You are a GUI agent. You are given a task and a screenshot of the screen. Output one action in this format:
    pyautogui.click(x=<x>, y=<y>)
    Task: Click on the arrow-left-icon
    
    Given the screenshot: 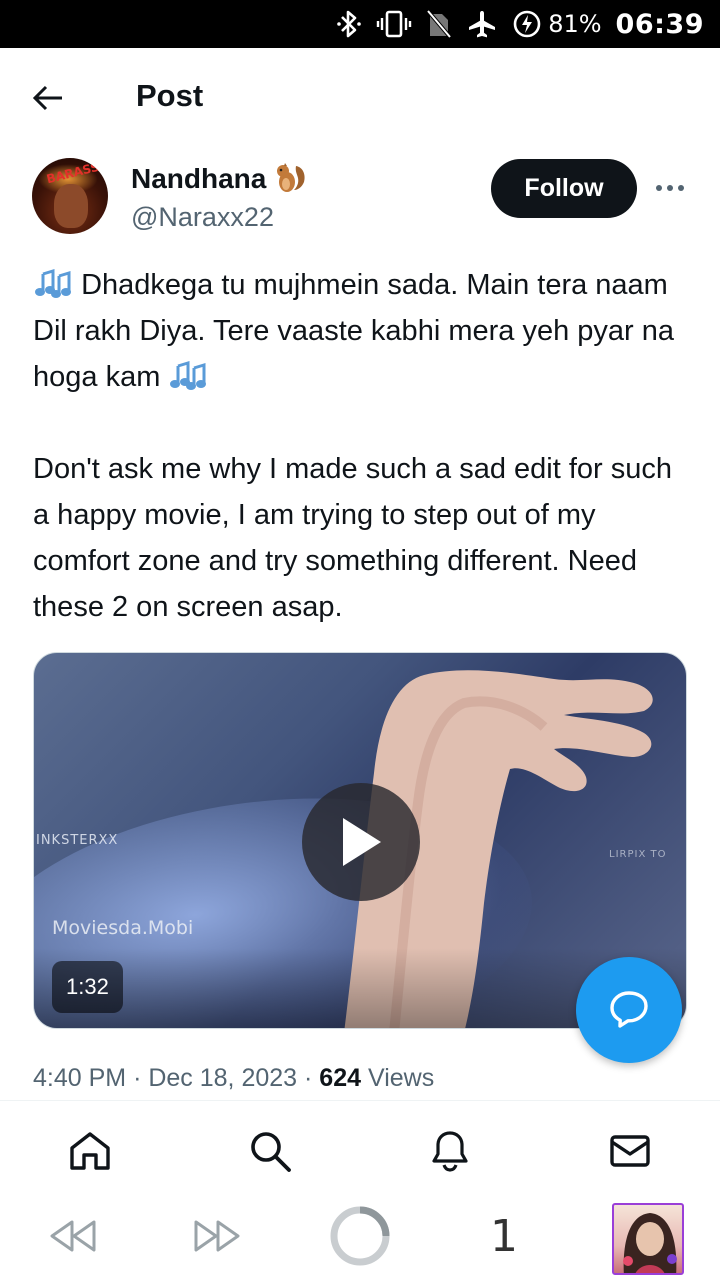 What is the action you would take?
    pyautogui.click(x=47, y=98)
    